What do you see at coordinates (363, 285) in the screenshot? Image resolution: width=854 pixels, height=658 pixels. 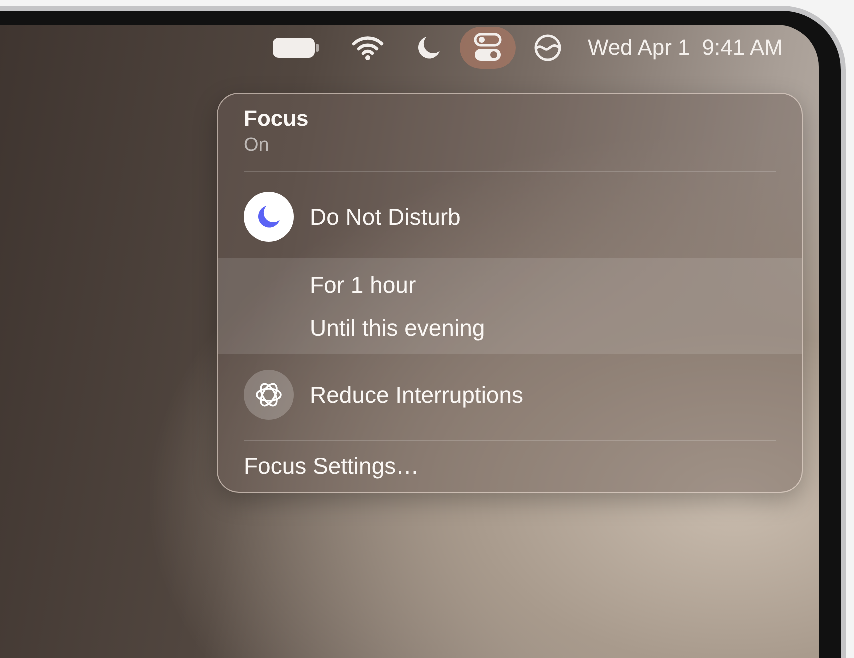 I see `duration-option: For 1 hour` at bounding box center [363, 285].